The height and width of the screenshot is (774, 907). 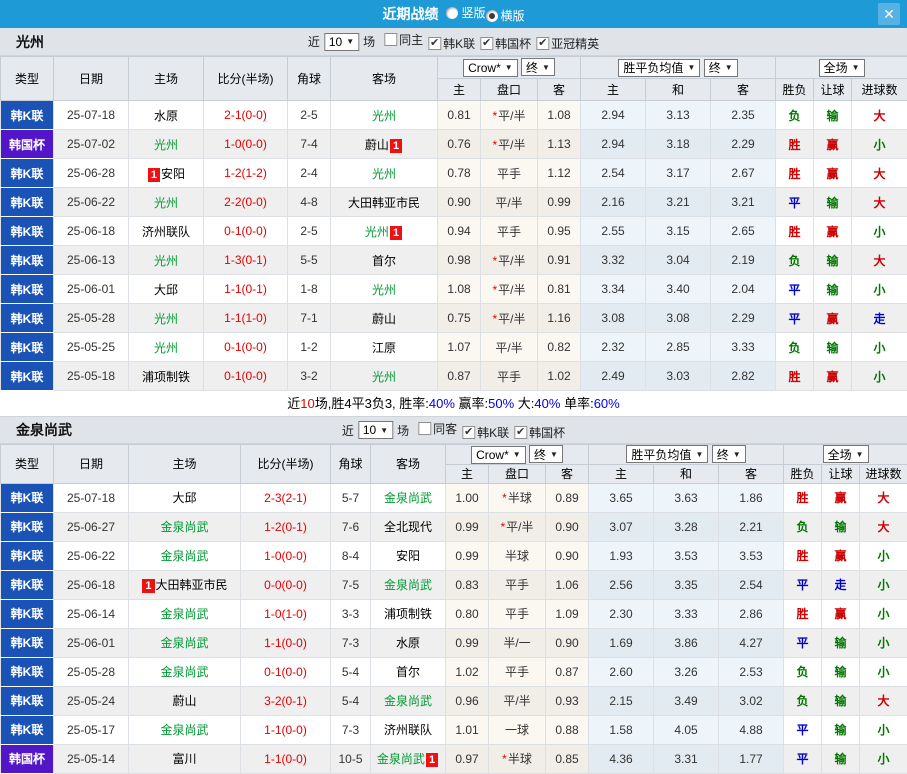 I want to click on filter-checkbox: ✔亚冠精英, so click(x=567, y=43).